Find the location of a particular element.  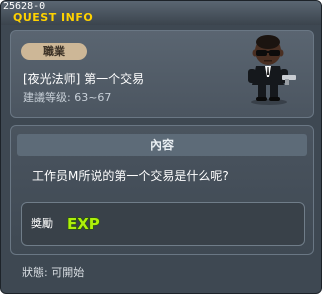

content-header: 內容 is located at coordinates (162, 145).